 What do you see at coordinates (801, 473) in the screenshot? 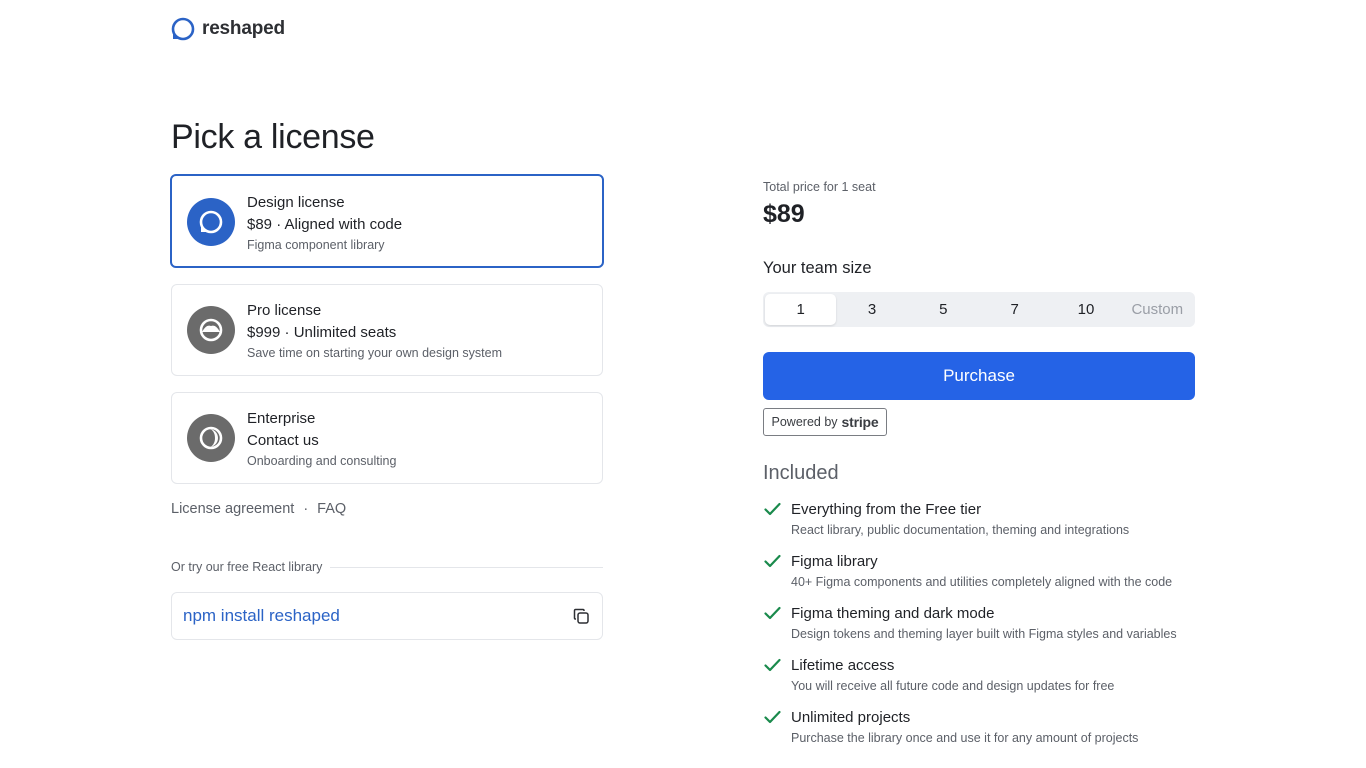
I see `included-title: Included` at bounding box center [801, 473].